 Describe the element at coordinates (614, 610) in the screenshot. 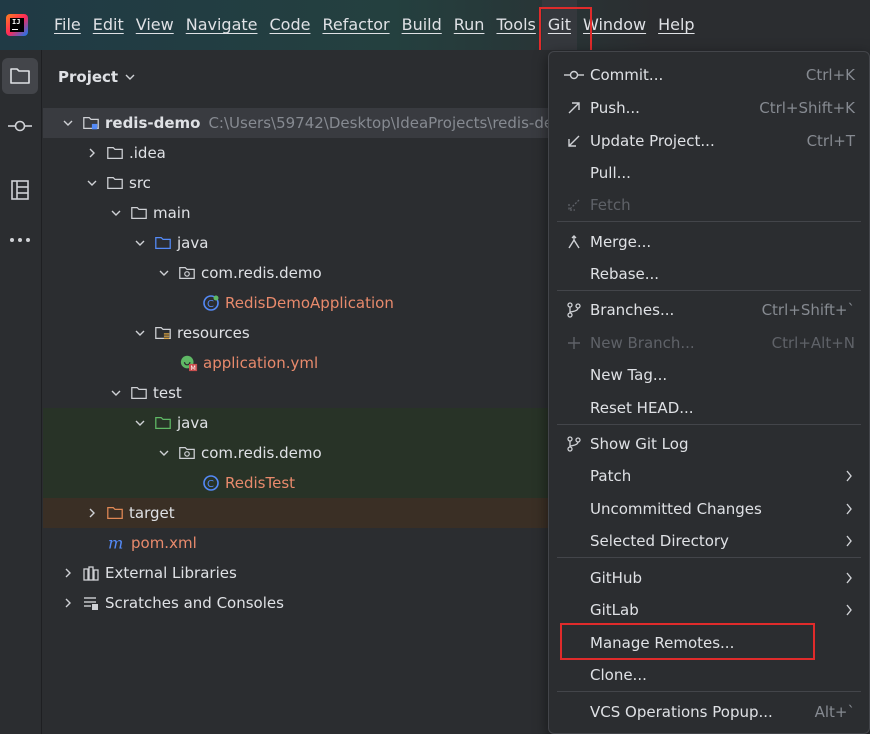

I see `menu-item-label: GitLab` at that location.